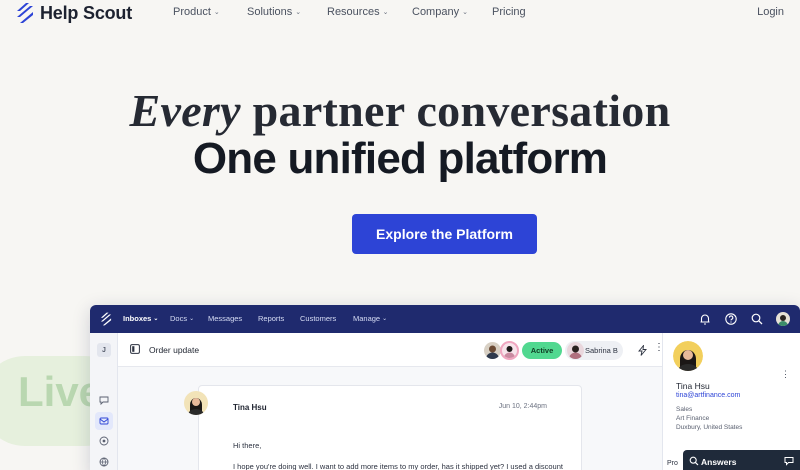  I want to click on message-sender-avatar, so click(196, 403).